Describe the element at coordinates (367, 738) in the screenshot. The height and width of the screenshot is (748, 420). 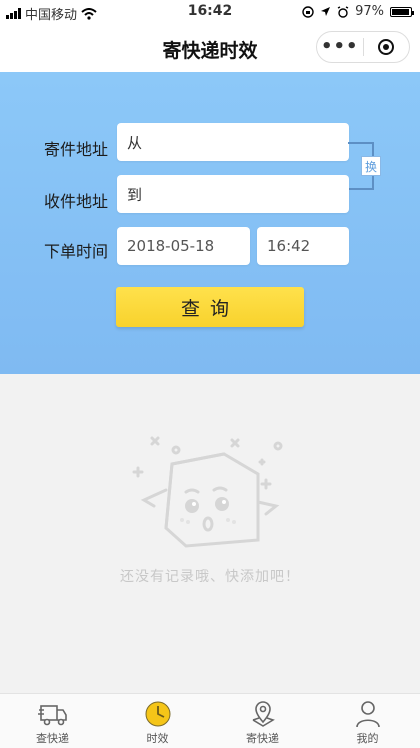
I see `tab-label: 我的` at that location.